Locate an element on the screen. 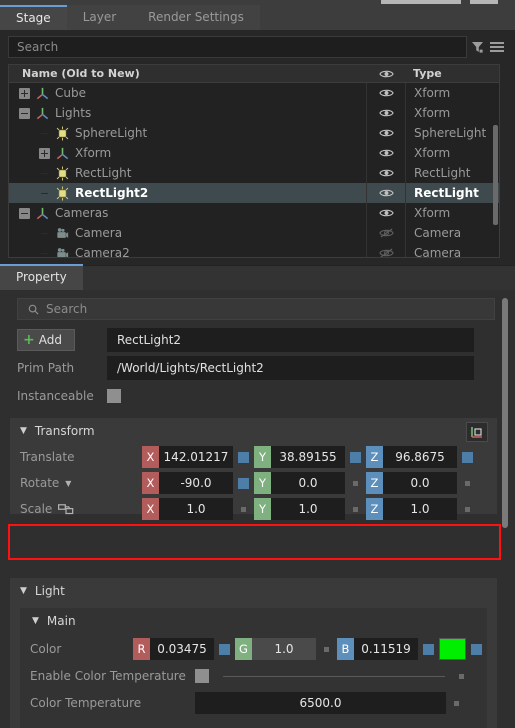  color-swatch-indicator is located at coordinates (476, 649).